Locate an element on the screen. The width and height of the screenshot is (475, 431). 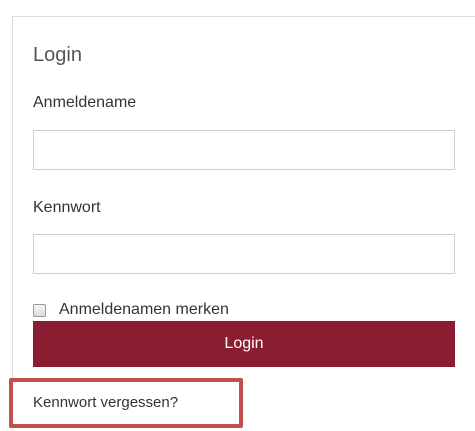
remember-row: Anmeldenamen merken is located at coordinates (131, 310).